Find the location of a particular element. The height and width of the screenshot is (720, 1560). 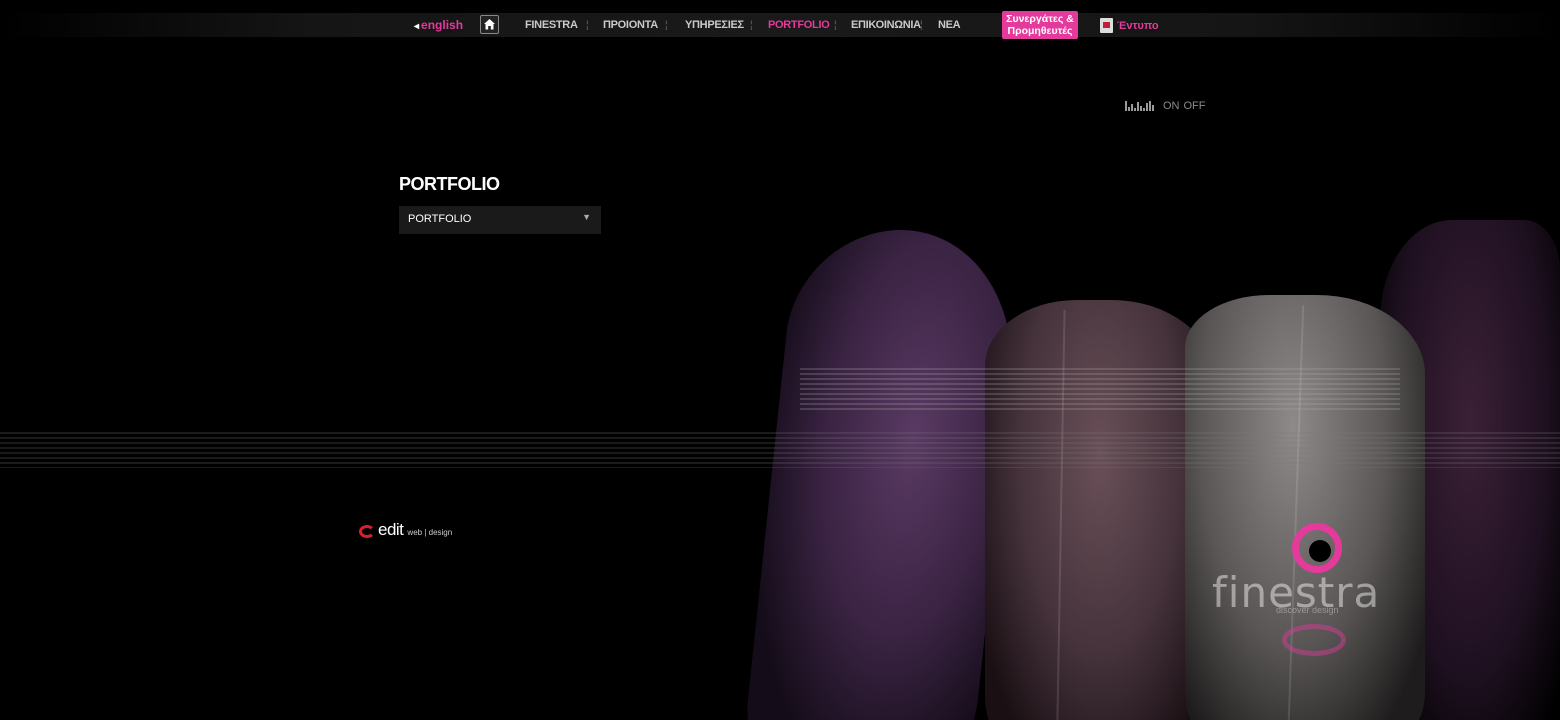

finestra-logo: finestra discover design is located at coordinates (1312, 590).